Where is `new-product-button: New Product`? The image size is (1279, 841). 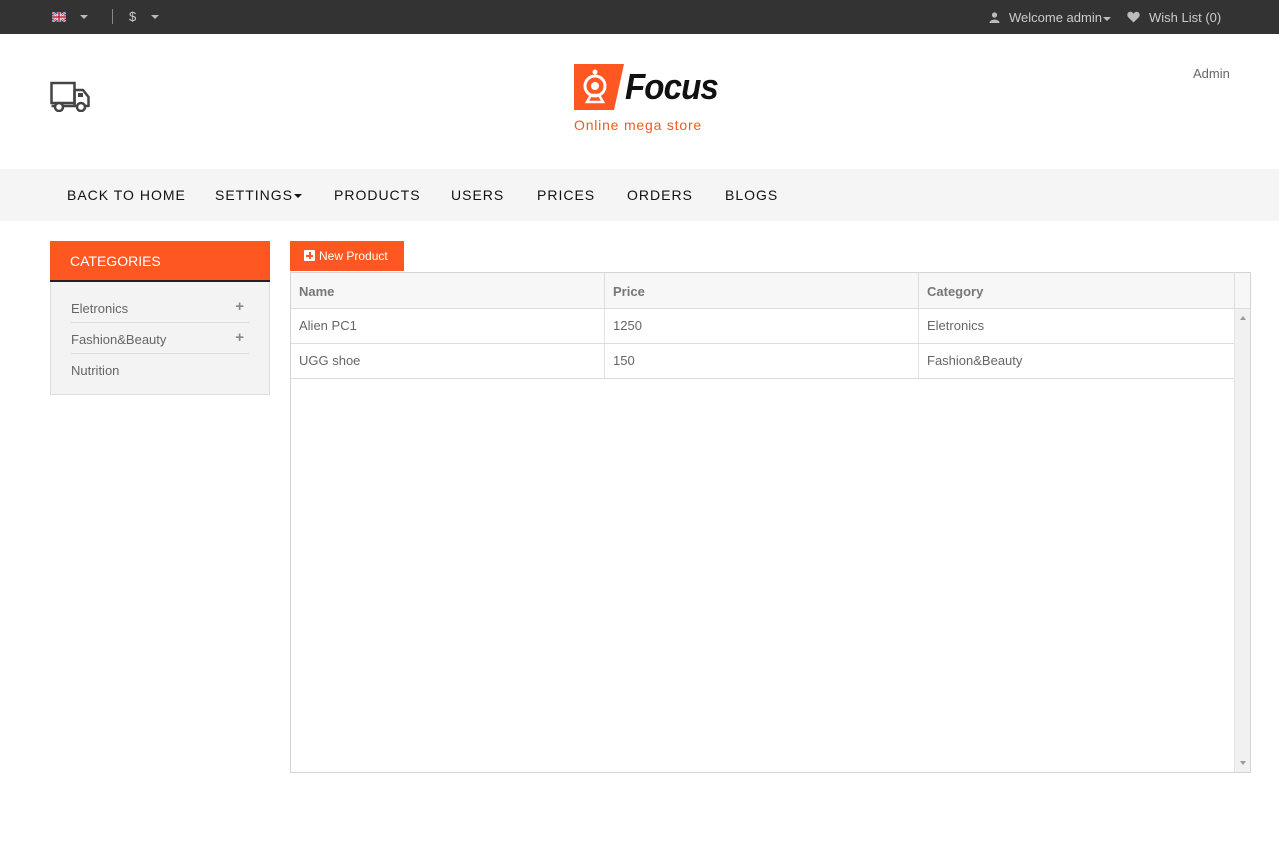 new-product-button: New Product is located at coordinates (347, 256).